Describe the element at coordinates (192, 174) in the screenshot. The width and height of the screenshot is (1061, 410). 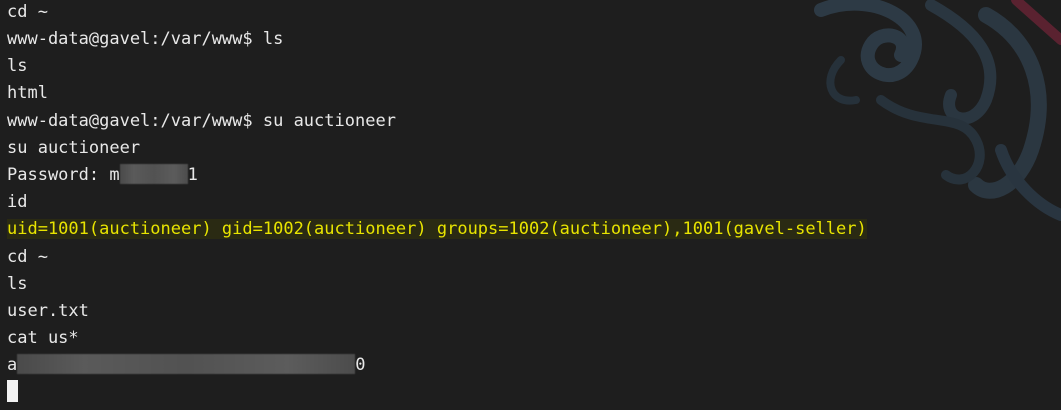
I see `password-suffix: 1` at that location.